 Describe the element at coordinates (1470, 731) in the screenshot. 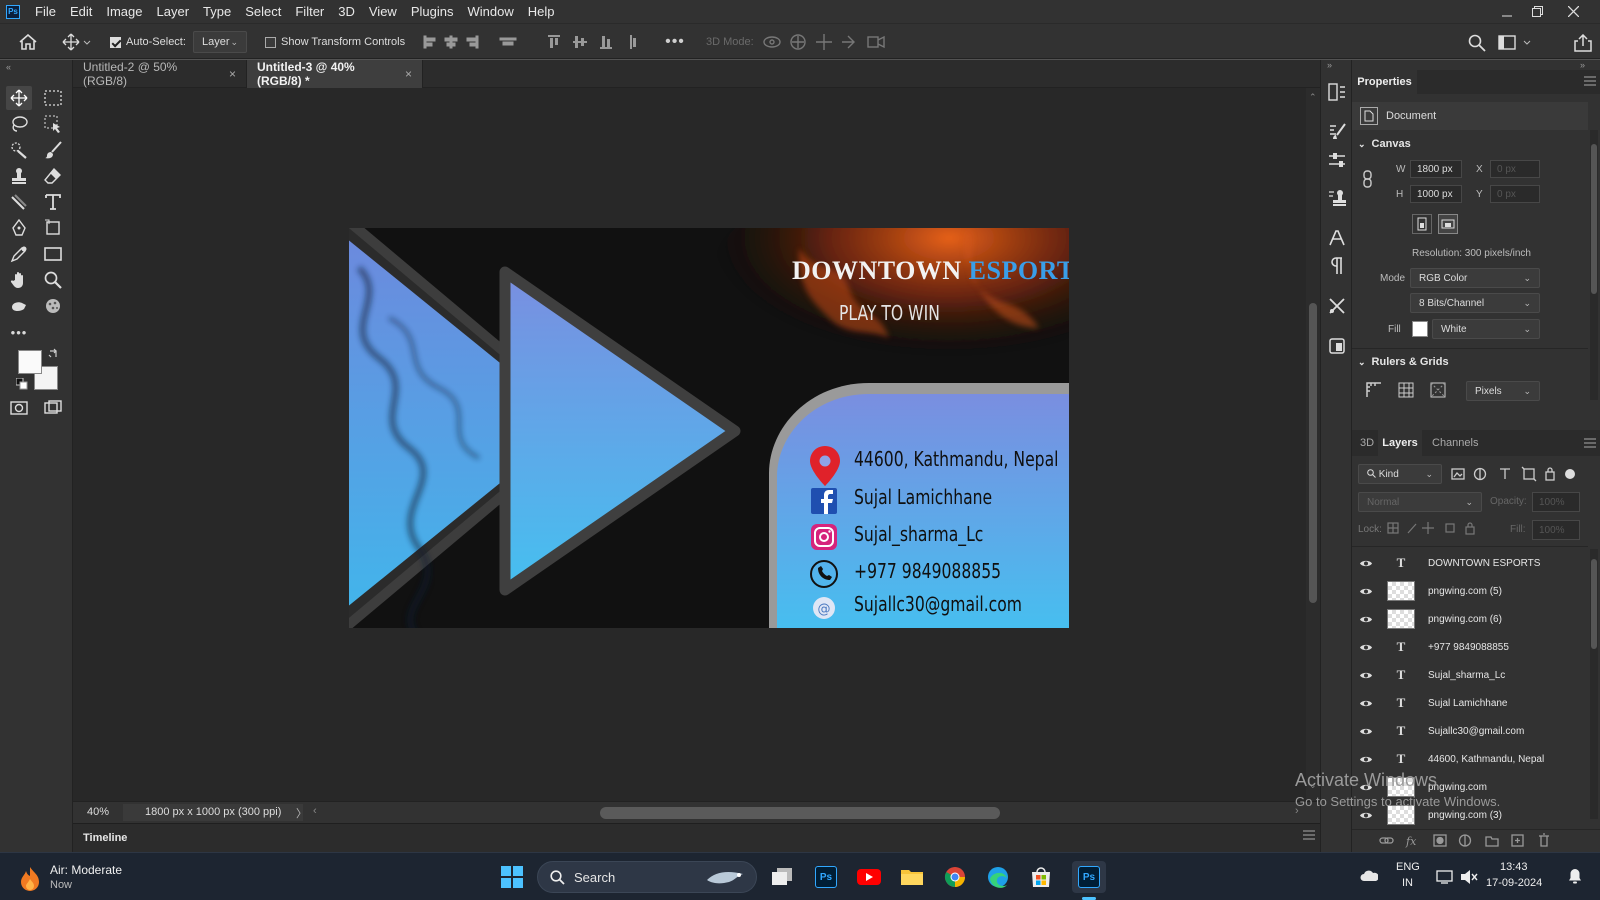

I see `layer-row: T Sujallc30@gmail.com` at that location.